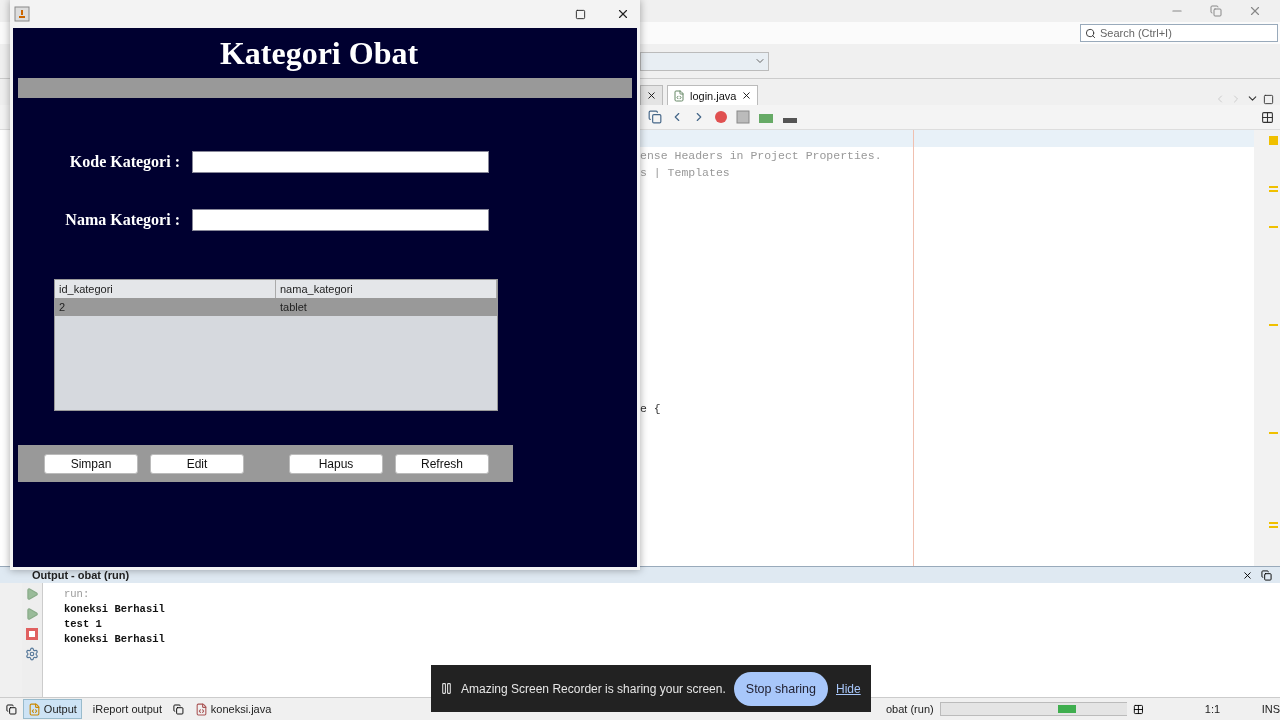 The height and width of the screenshot is (720, 1280). I want to click on code-line: e {, so click(651, 409).